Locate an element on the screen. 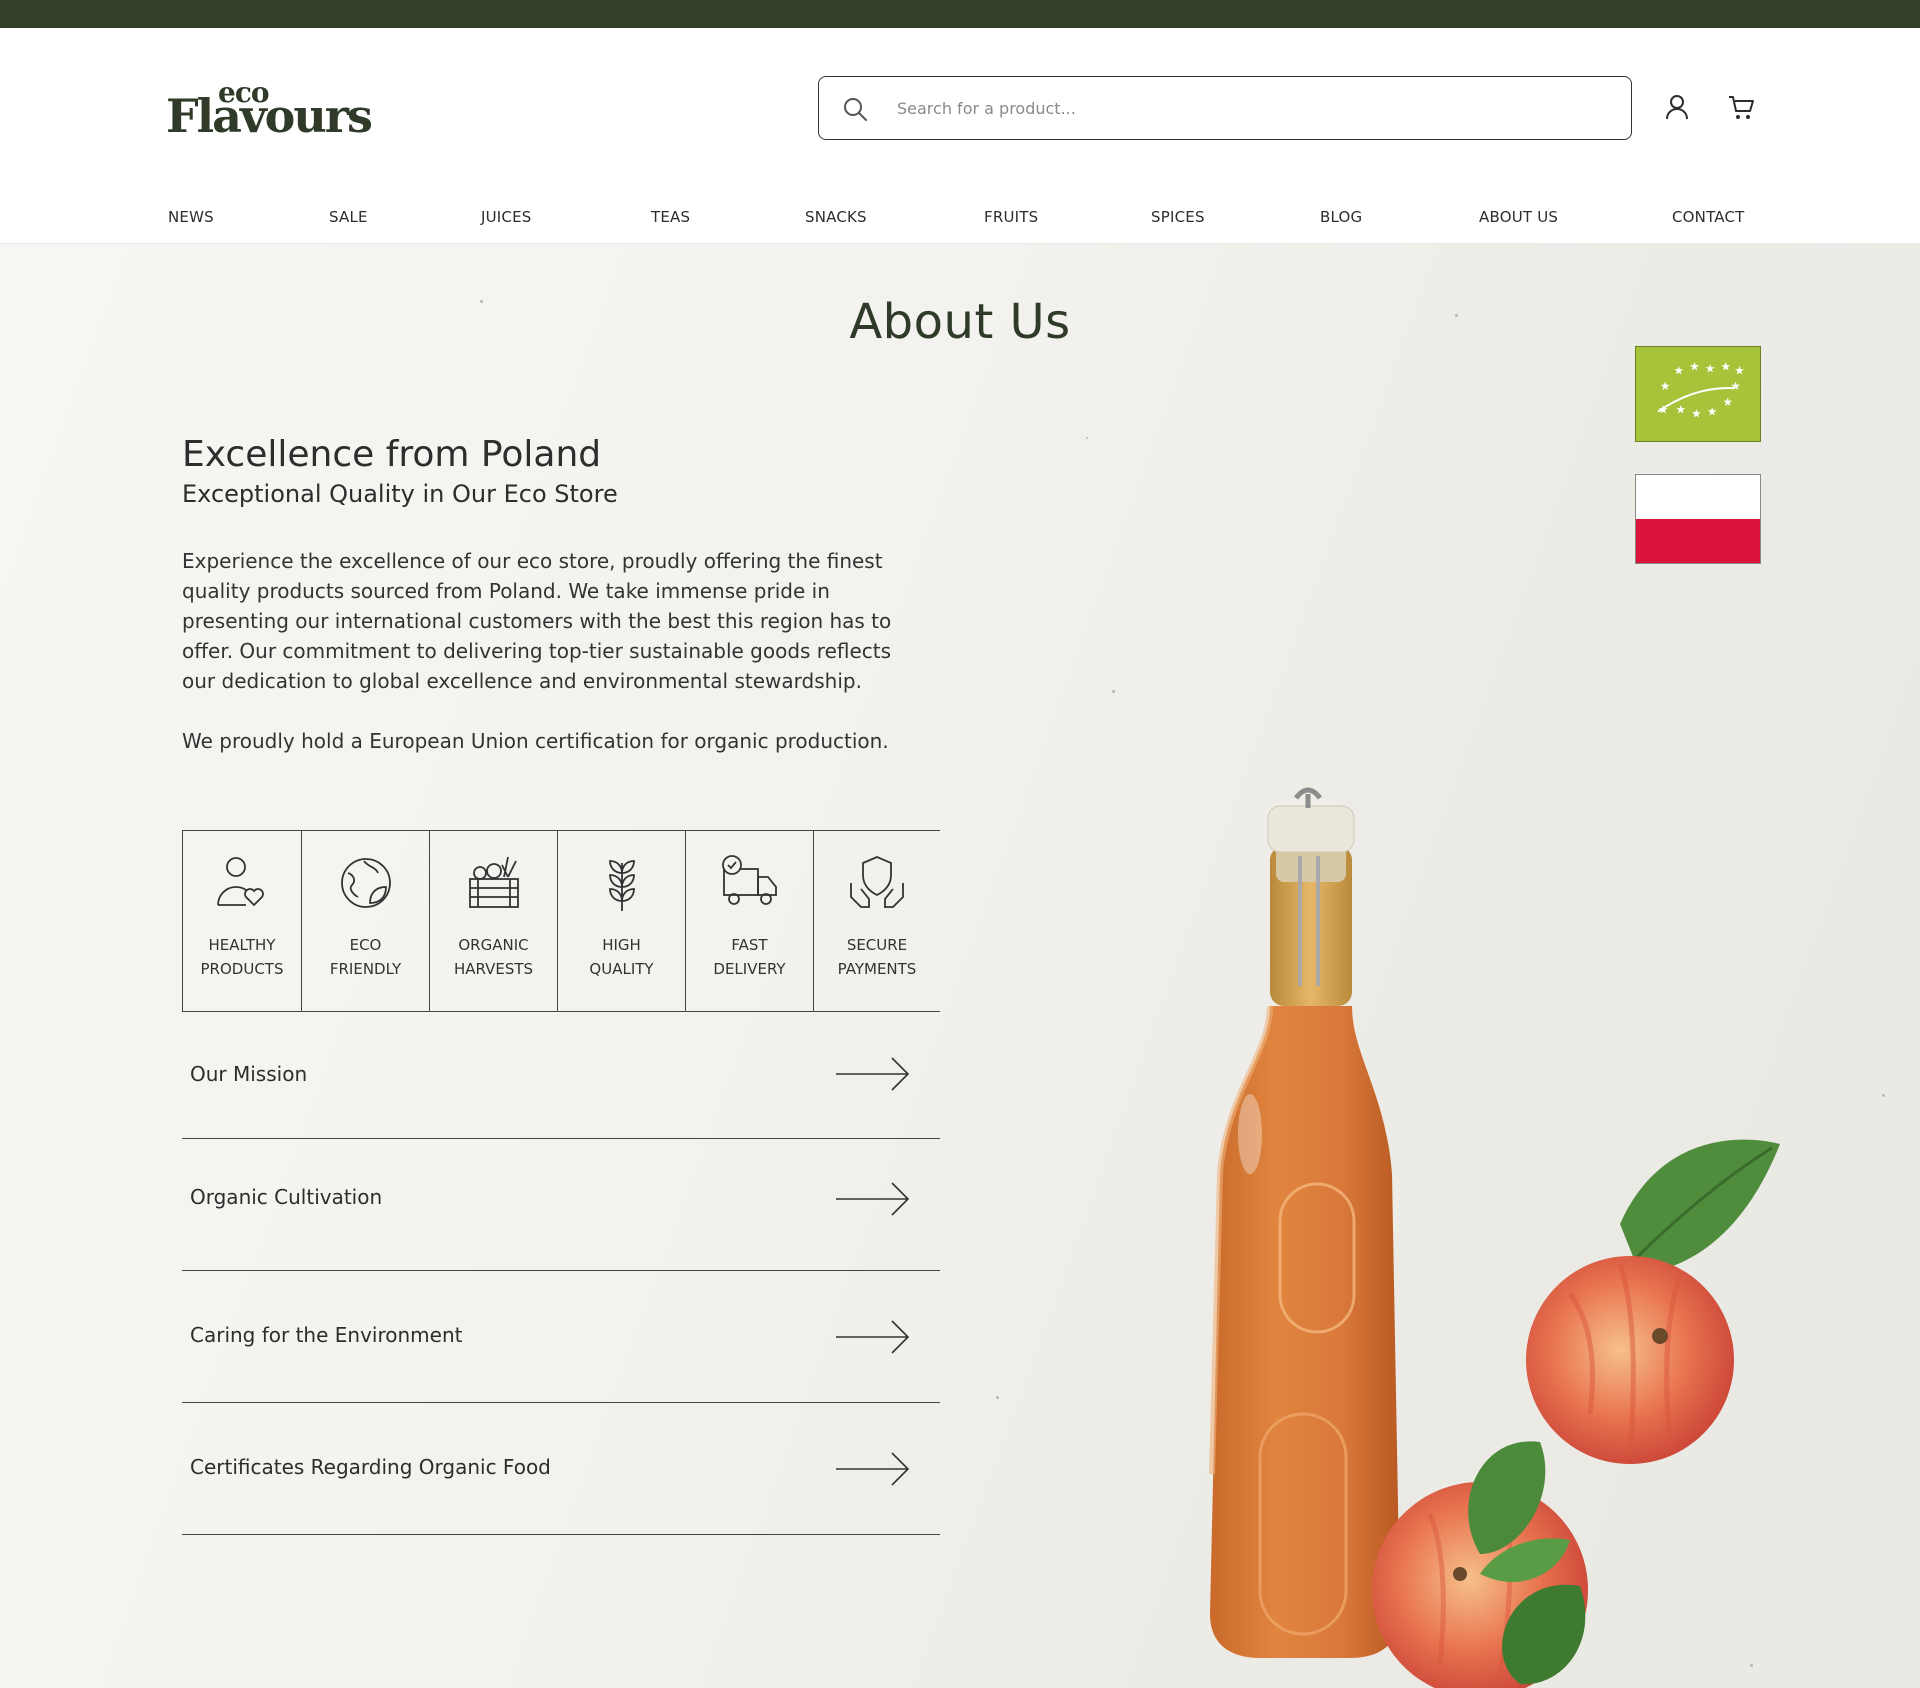 This screenshot has height=1688, width=1920. nav-fruits: FRUITS is located at coordinates (1011, 217).